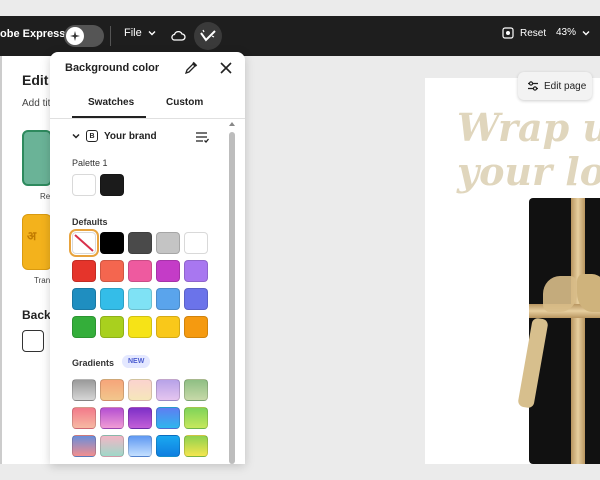 The height and width of the screenshot is (480, 600). Describe the element at coordinates (33, 34) in the screenshot. I see `app-name: obe Express` at that location.